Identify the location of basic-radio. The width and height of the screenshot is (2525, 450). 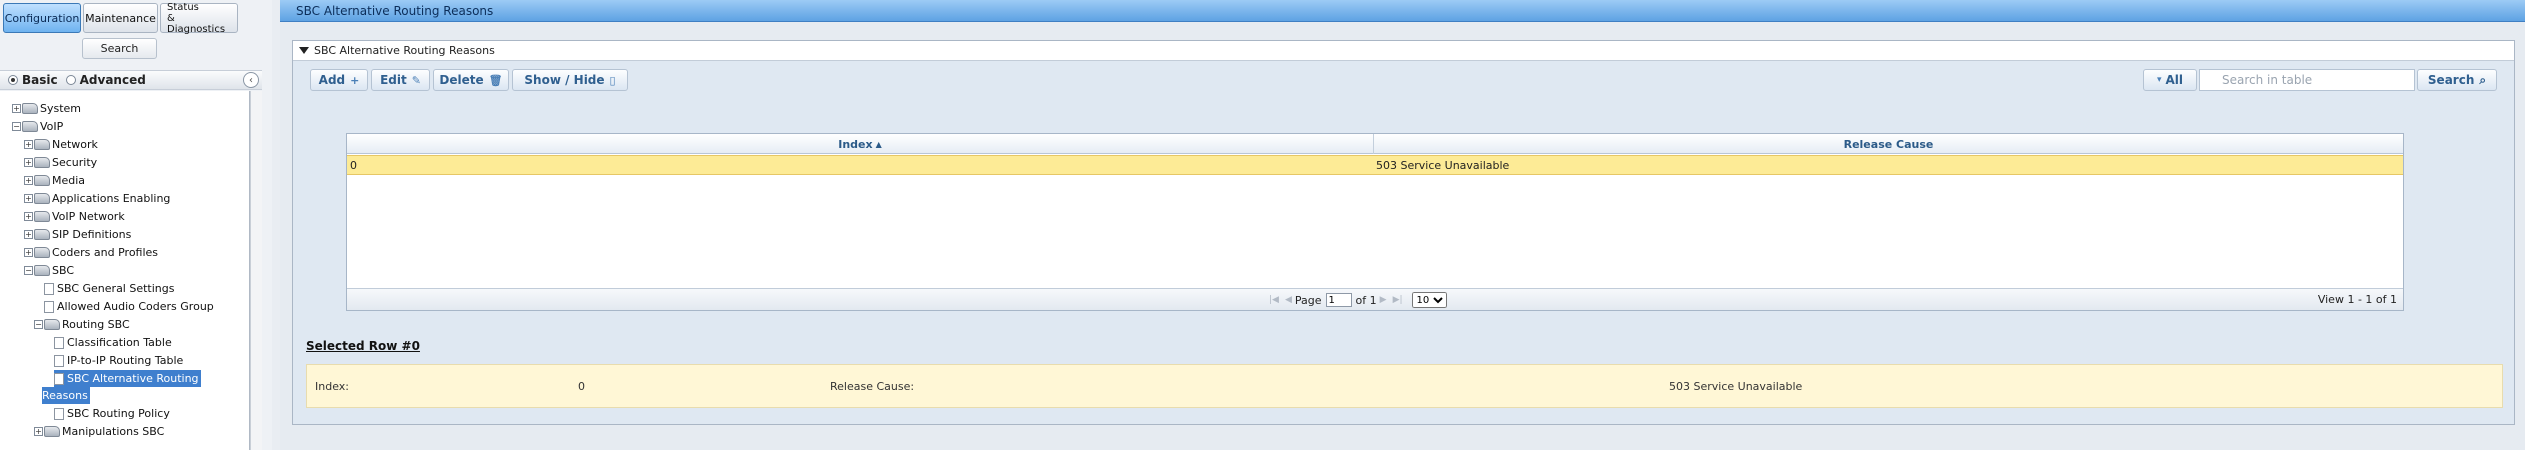
(13, 80).